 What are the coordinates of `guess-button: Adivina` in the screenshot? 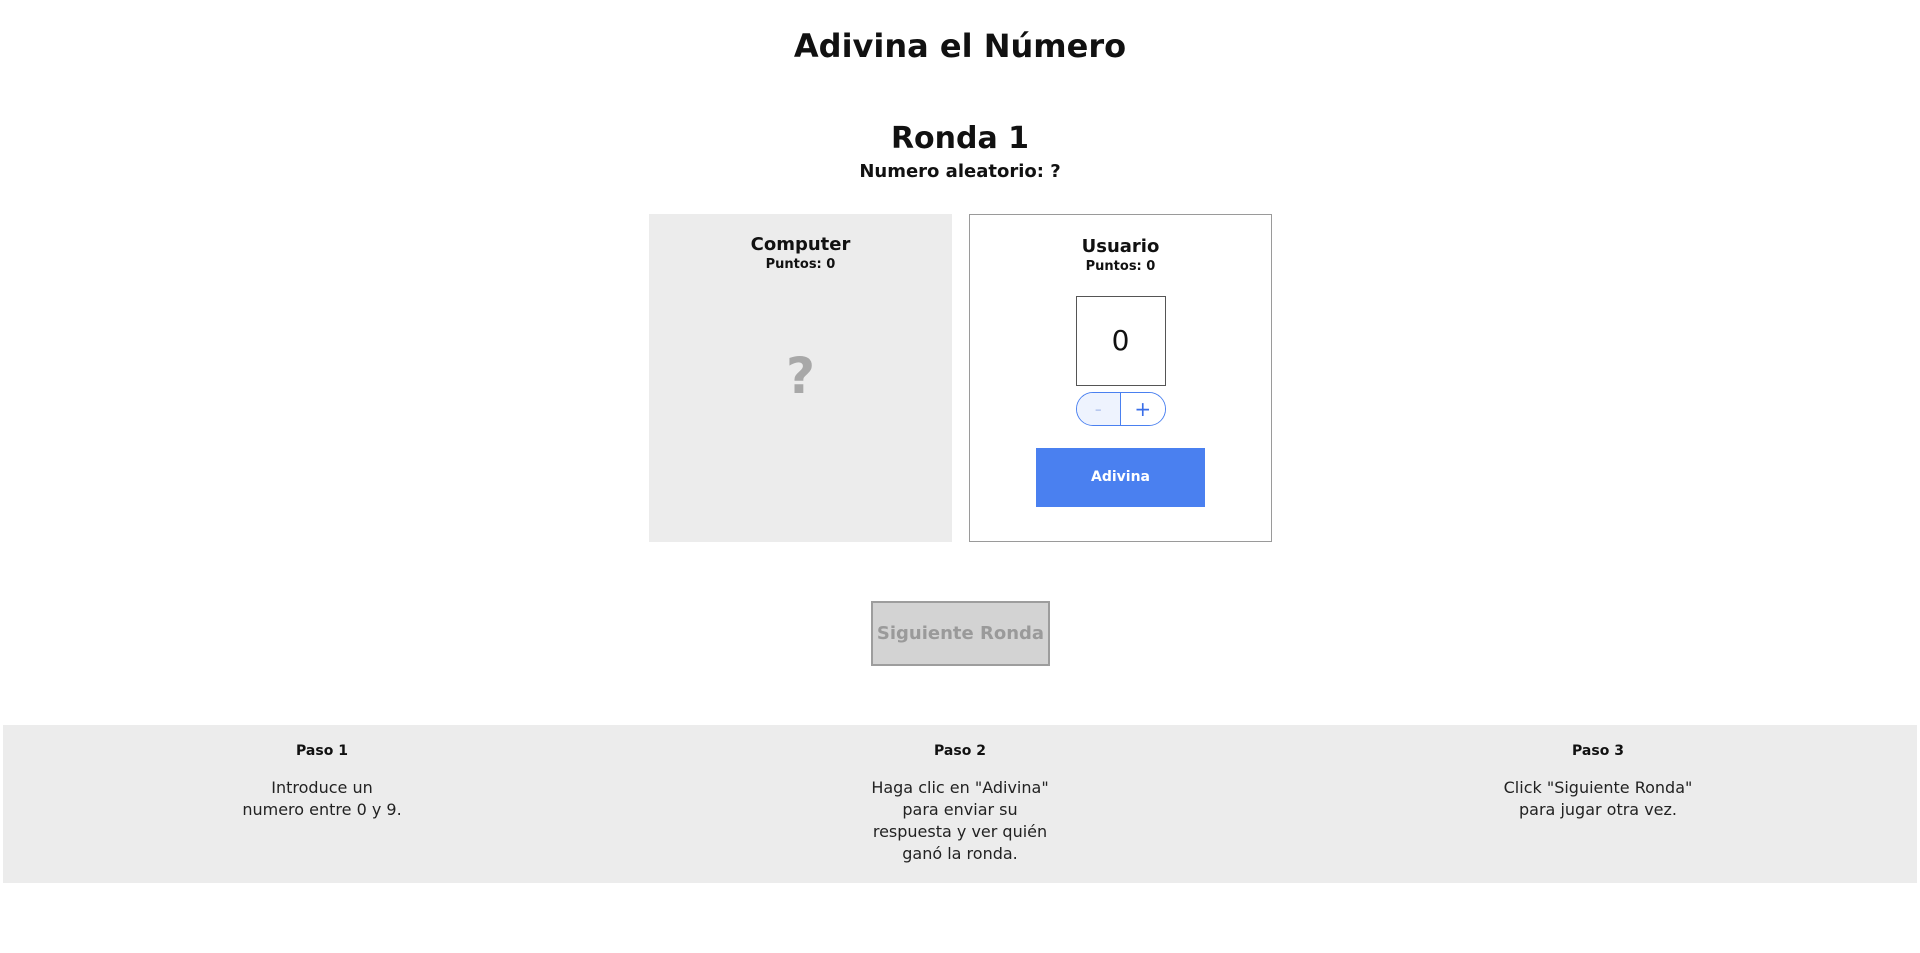 It's located at (1120, 477).